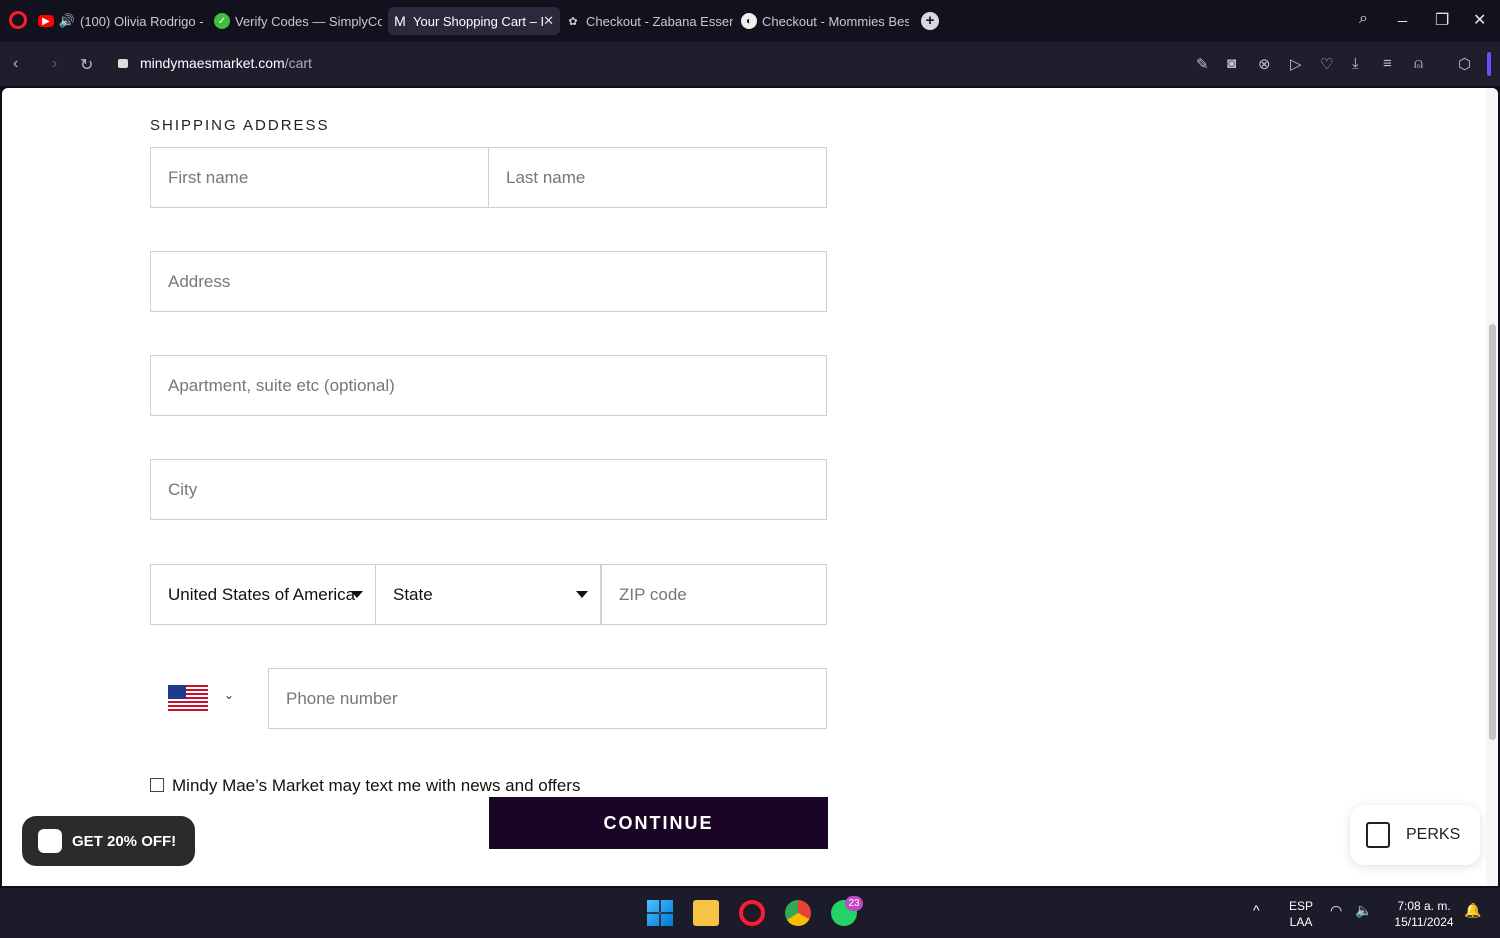  I want to click on new-tab-plus-icon: +, so click(930, 21).